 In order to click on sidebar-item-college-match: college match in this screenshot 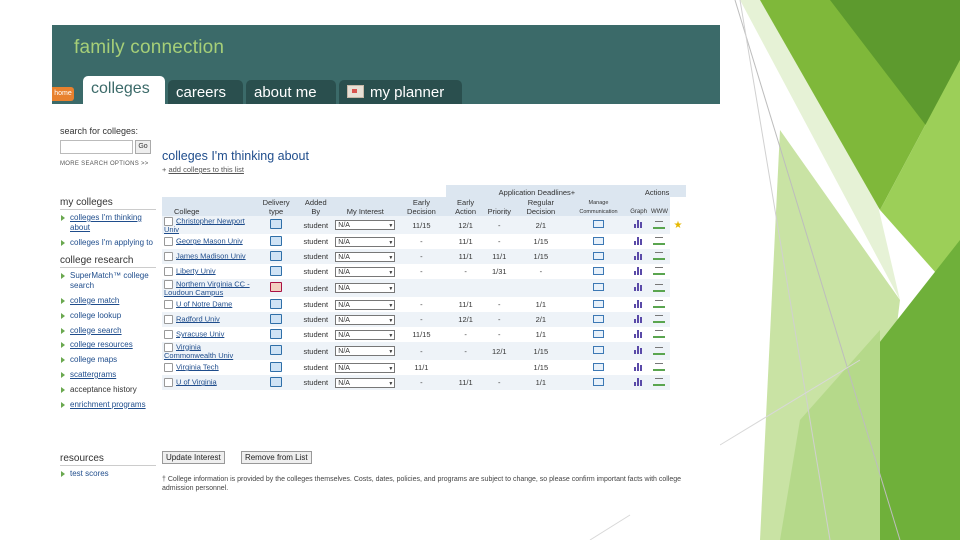, I will do `click(108, 301)`.